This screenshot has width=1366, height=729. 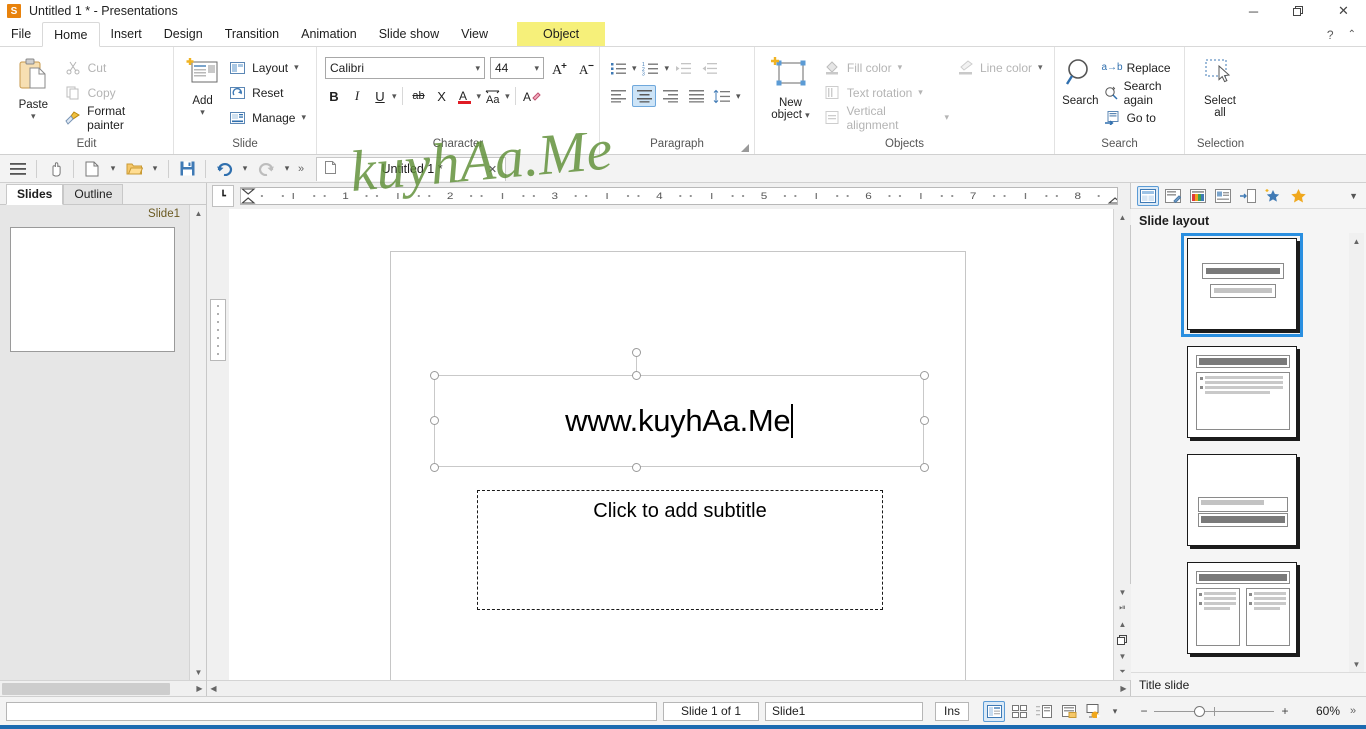 What do you see at coordinates (134, 169) in the screenshot?
I see `open-folder-icon` at bounding box center [134, 169].